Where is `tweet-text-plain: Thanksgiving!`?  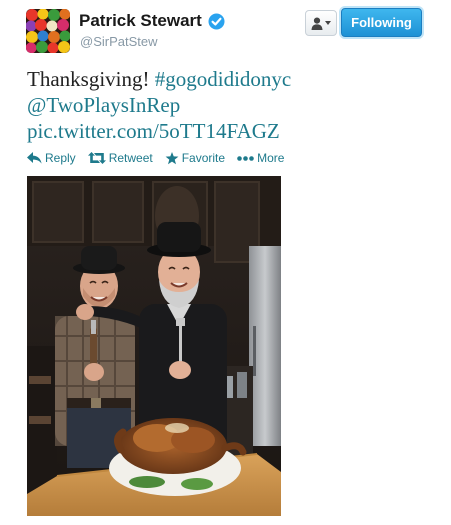
tweet-text-plain: Thanksgiving! is located at coordinates (91, 79).